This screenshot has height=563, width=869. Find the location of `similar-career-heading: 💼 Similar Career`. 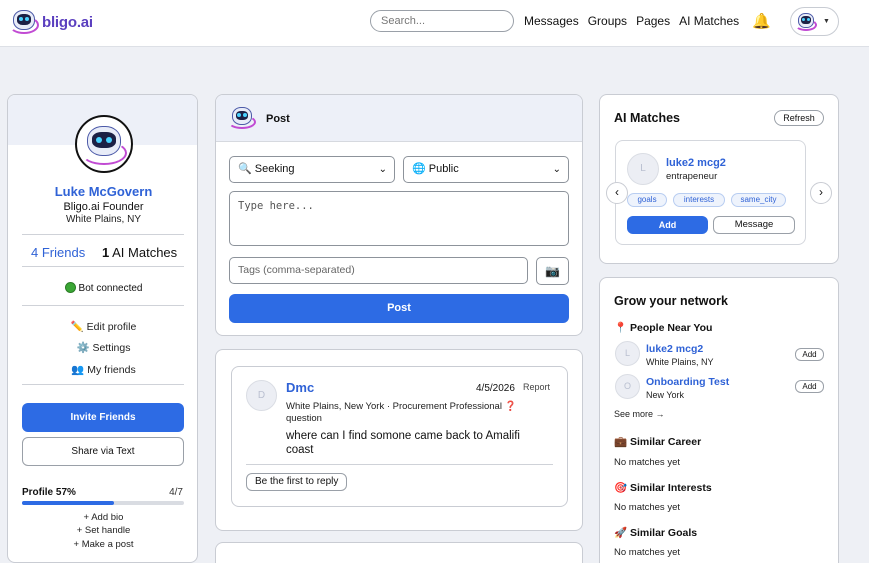

similar-career-heading: 💼 Similar Career is located at coordinates (658, 442).